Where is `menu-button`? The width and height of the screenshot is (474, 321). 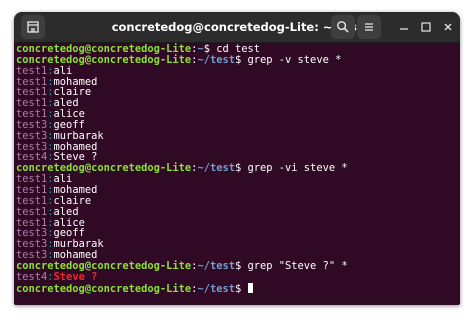 menu-button is located at coordinates (369, 27).